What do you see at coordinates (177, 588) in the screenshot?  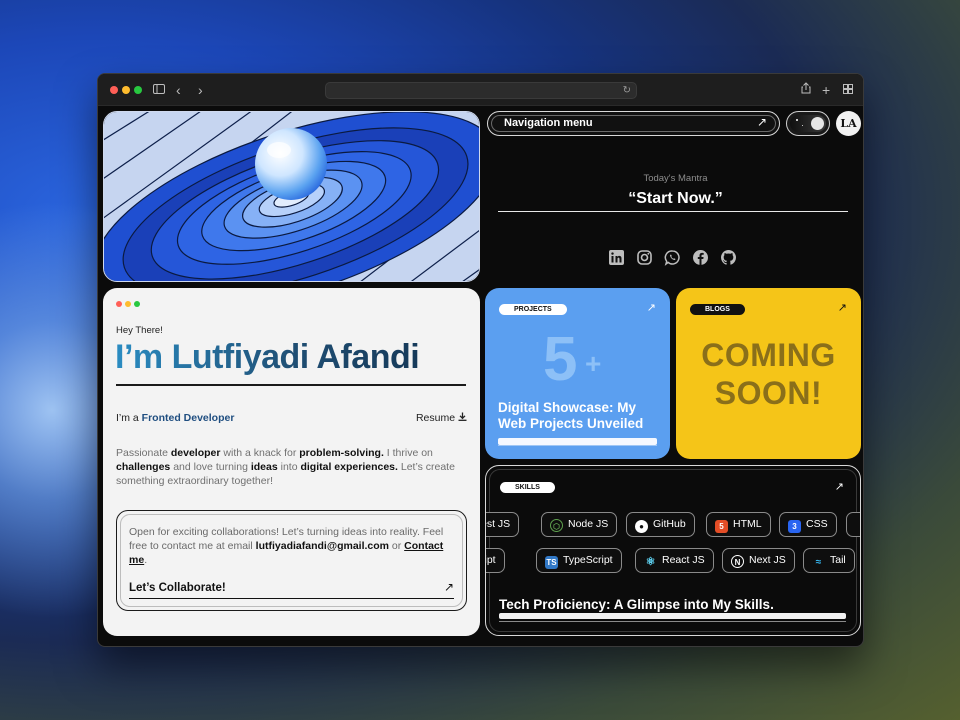 I see `lets-collaborate-button: Let’s Collaborate!` at bounding box center [177, 588].